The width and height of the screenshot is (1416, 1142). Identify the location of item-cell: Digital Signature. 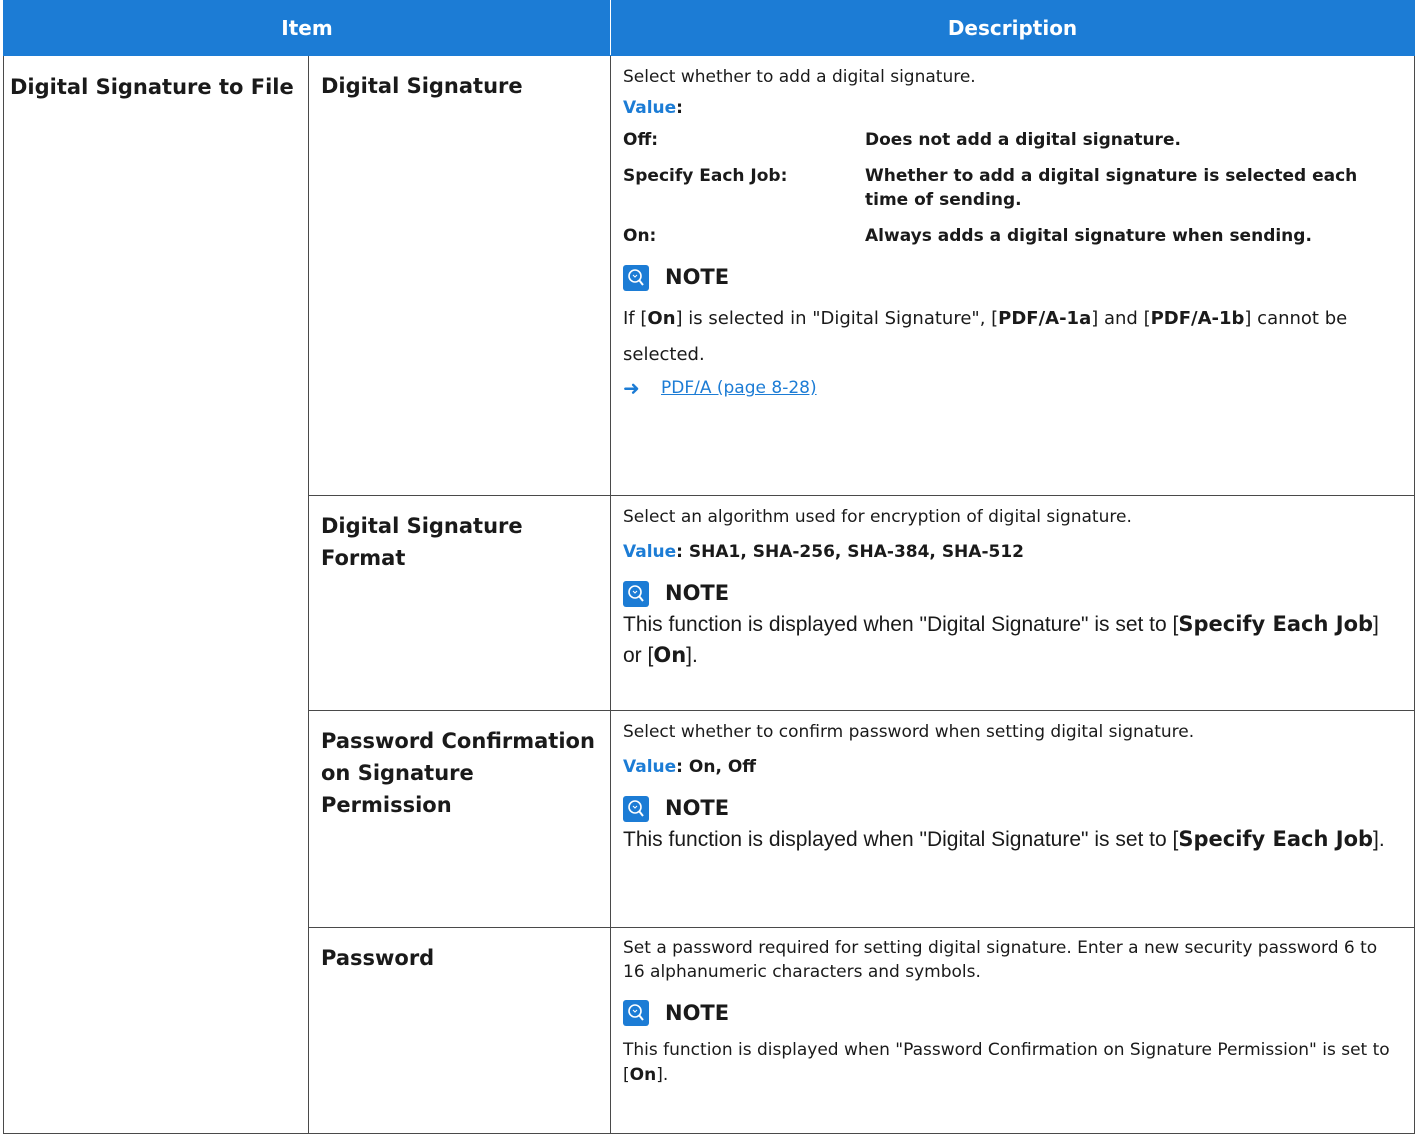
(459, 275).